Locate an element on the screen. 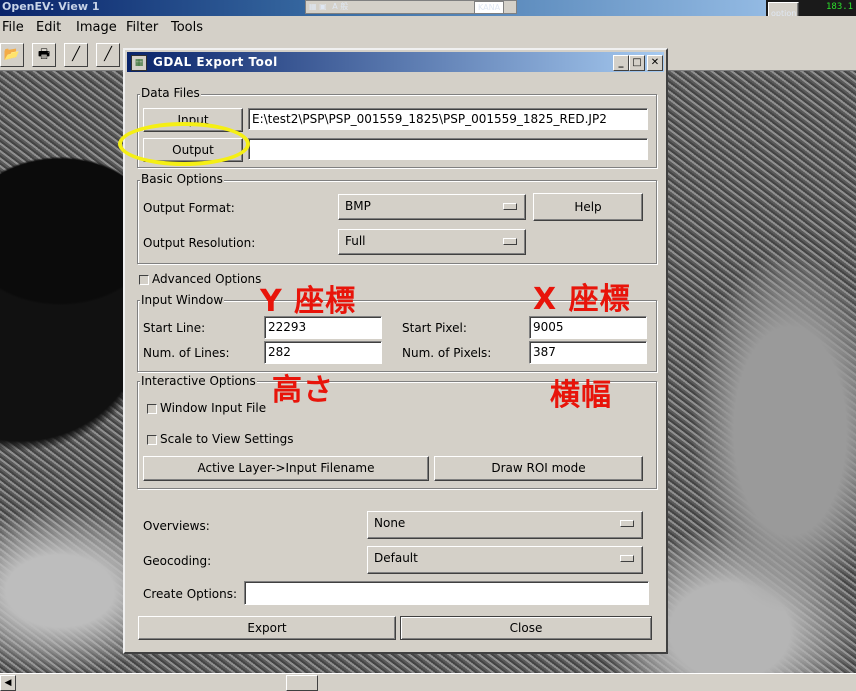 The image size is (856, 691). start-pixel-field: 9005 is located at coordinates (588, 327).